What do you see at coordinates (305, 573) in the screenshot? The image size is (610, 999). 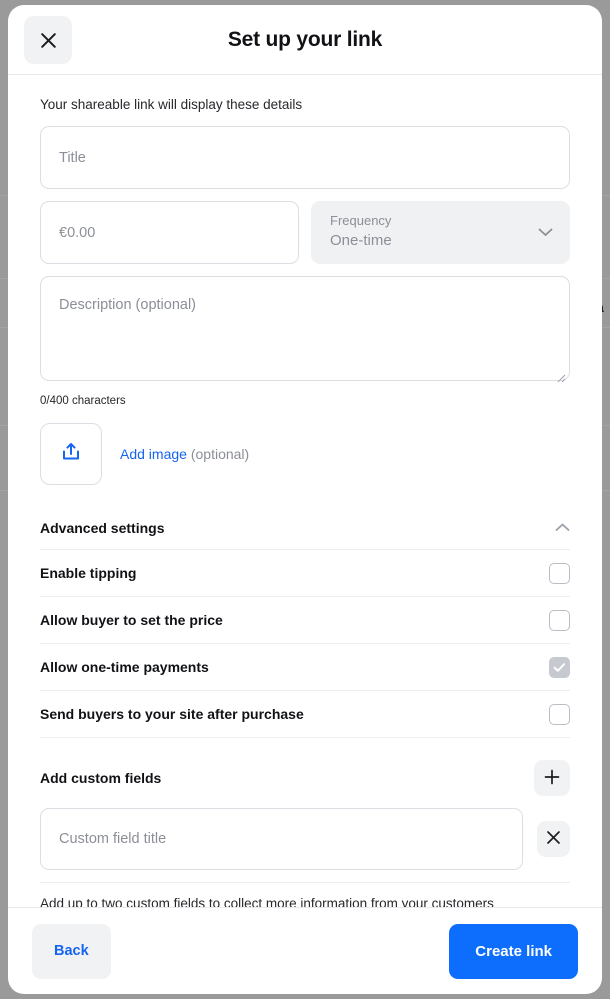 I see `setting-row-enable-tipping: Enable tipping` at bounding box center [305, 573].